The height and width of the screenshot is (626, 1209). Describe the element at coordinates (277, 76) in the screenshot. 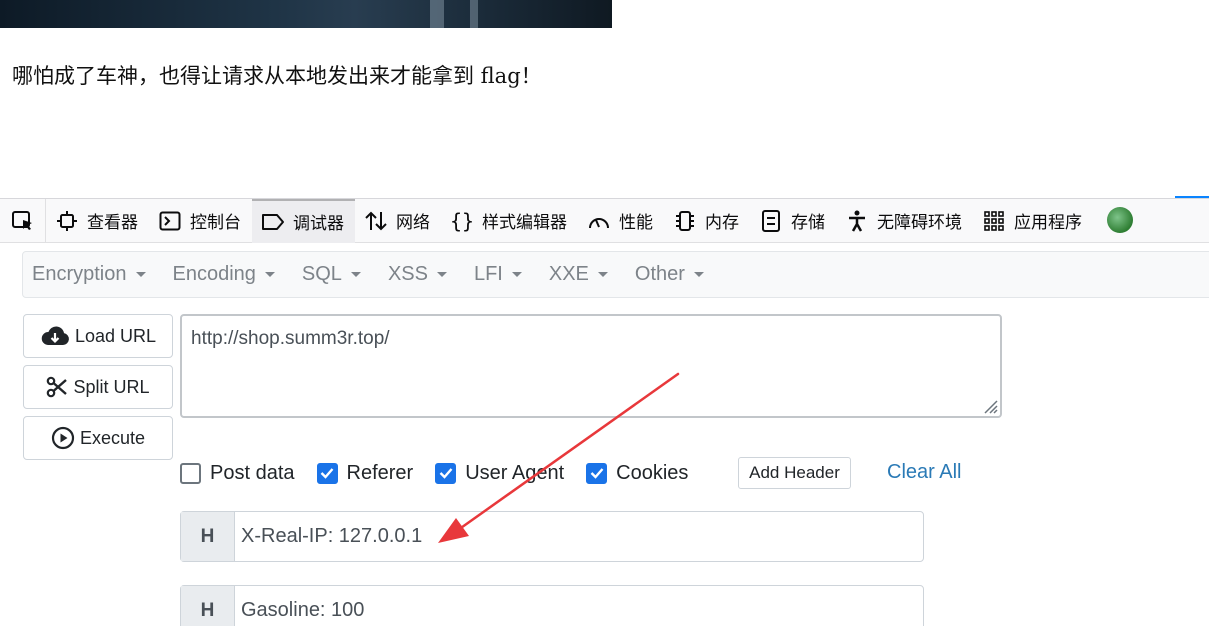

I see `page-message: 哪怕成了车神，也得让请求从本地发出来才能拿到 flag！` at that location.